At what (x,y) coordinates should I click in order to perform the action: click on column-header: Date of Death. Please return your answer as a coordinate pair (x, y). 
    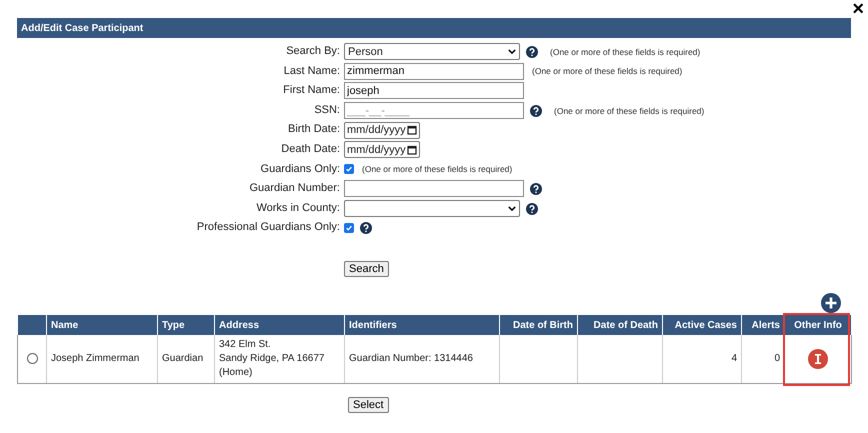
    Looking at the image, I should click on (620, 325).